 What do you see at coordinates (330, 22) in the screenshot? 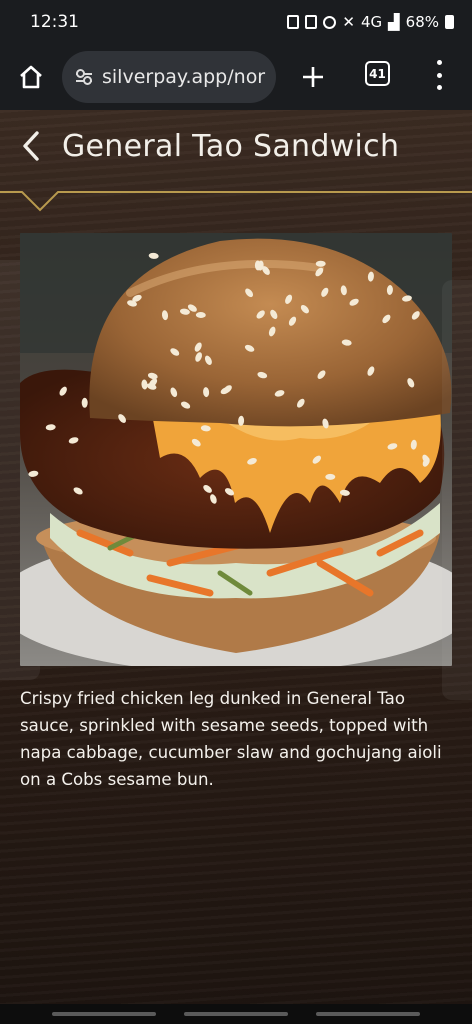
I see `alarm-icon` at bounding box center [330, 22].